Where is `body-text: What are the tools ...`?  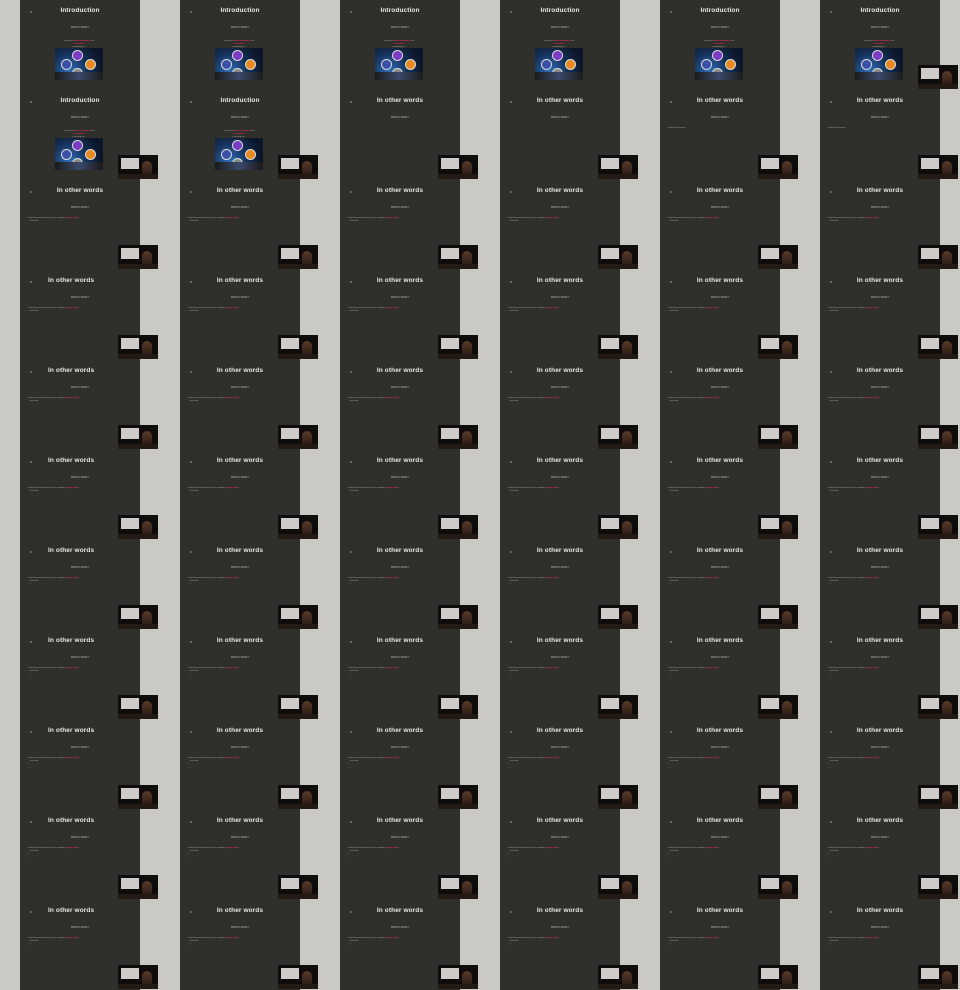 body-text: What are the tools ... is located at coordinates (838, 128).